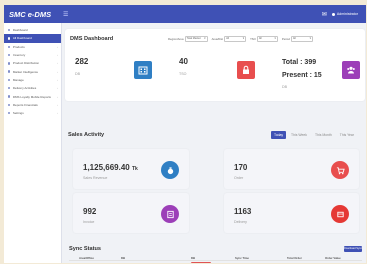  Describe the element at coordinates (170, 170) in the screenshot. I see `money-bag-icon` at that location.